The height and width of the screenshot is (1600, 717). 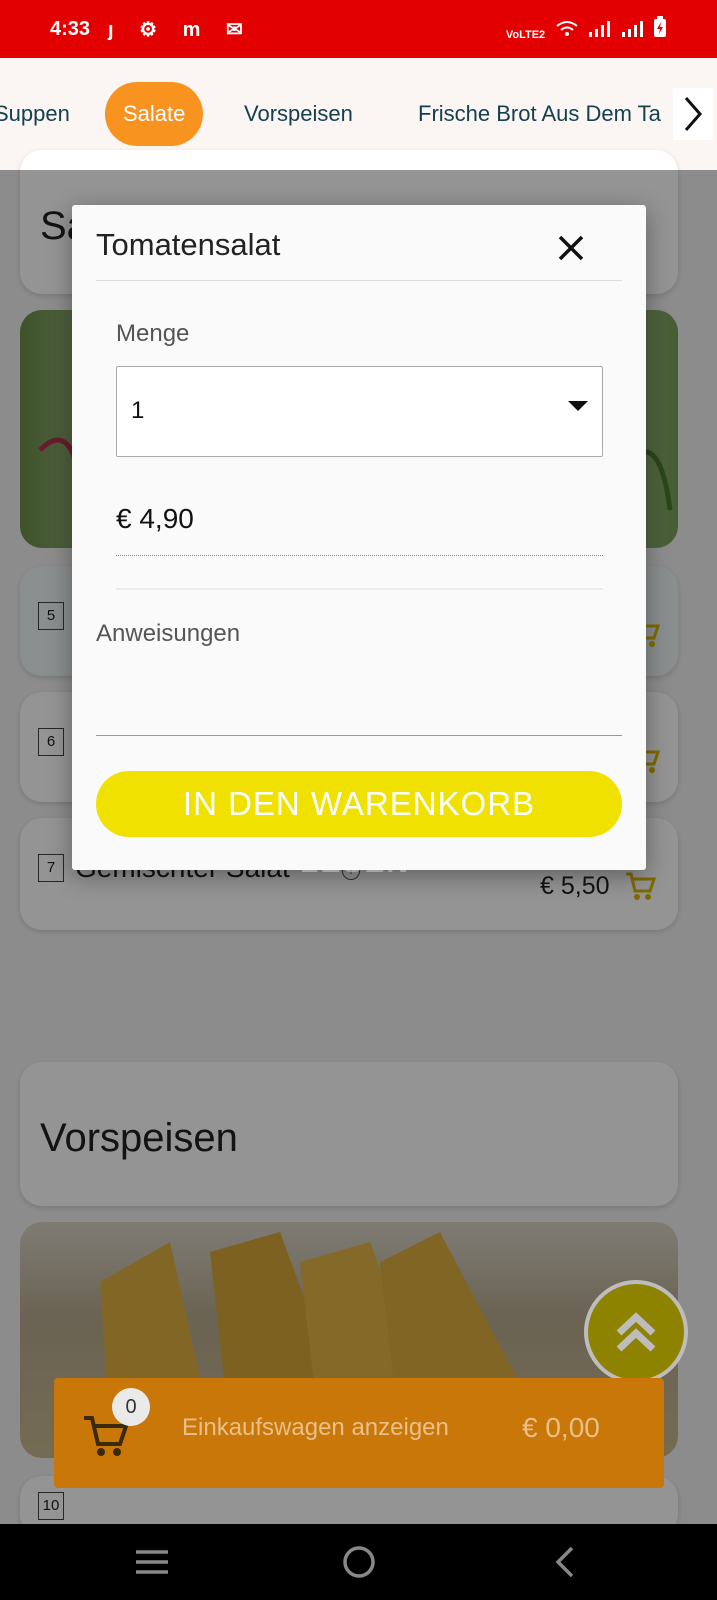 What do you see at coordinates (566, 1562) in the screenshot?
I see `back-icon` at bounding box center [566, 1562].